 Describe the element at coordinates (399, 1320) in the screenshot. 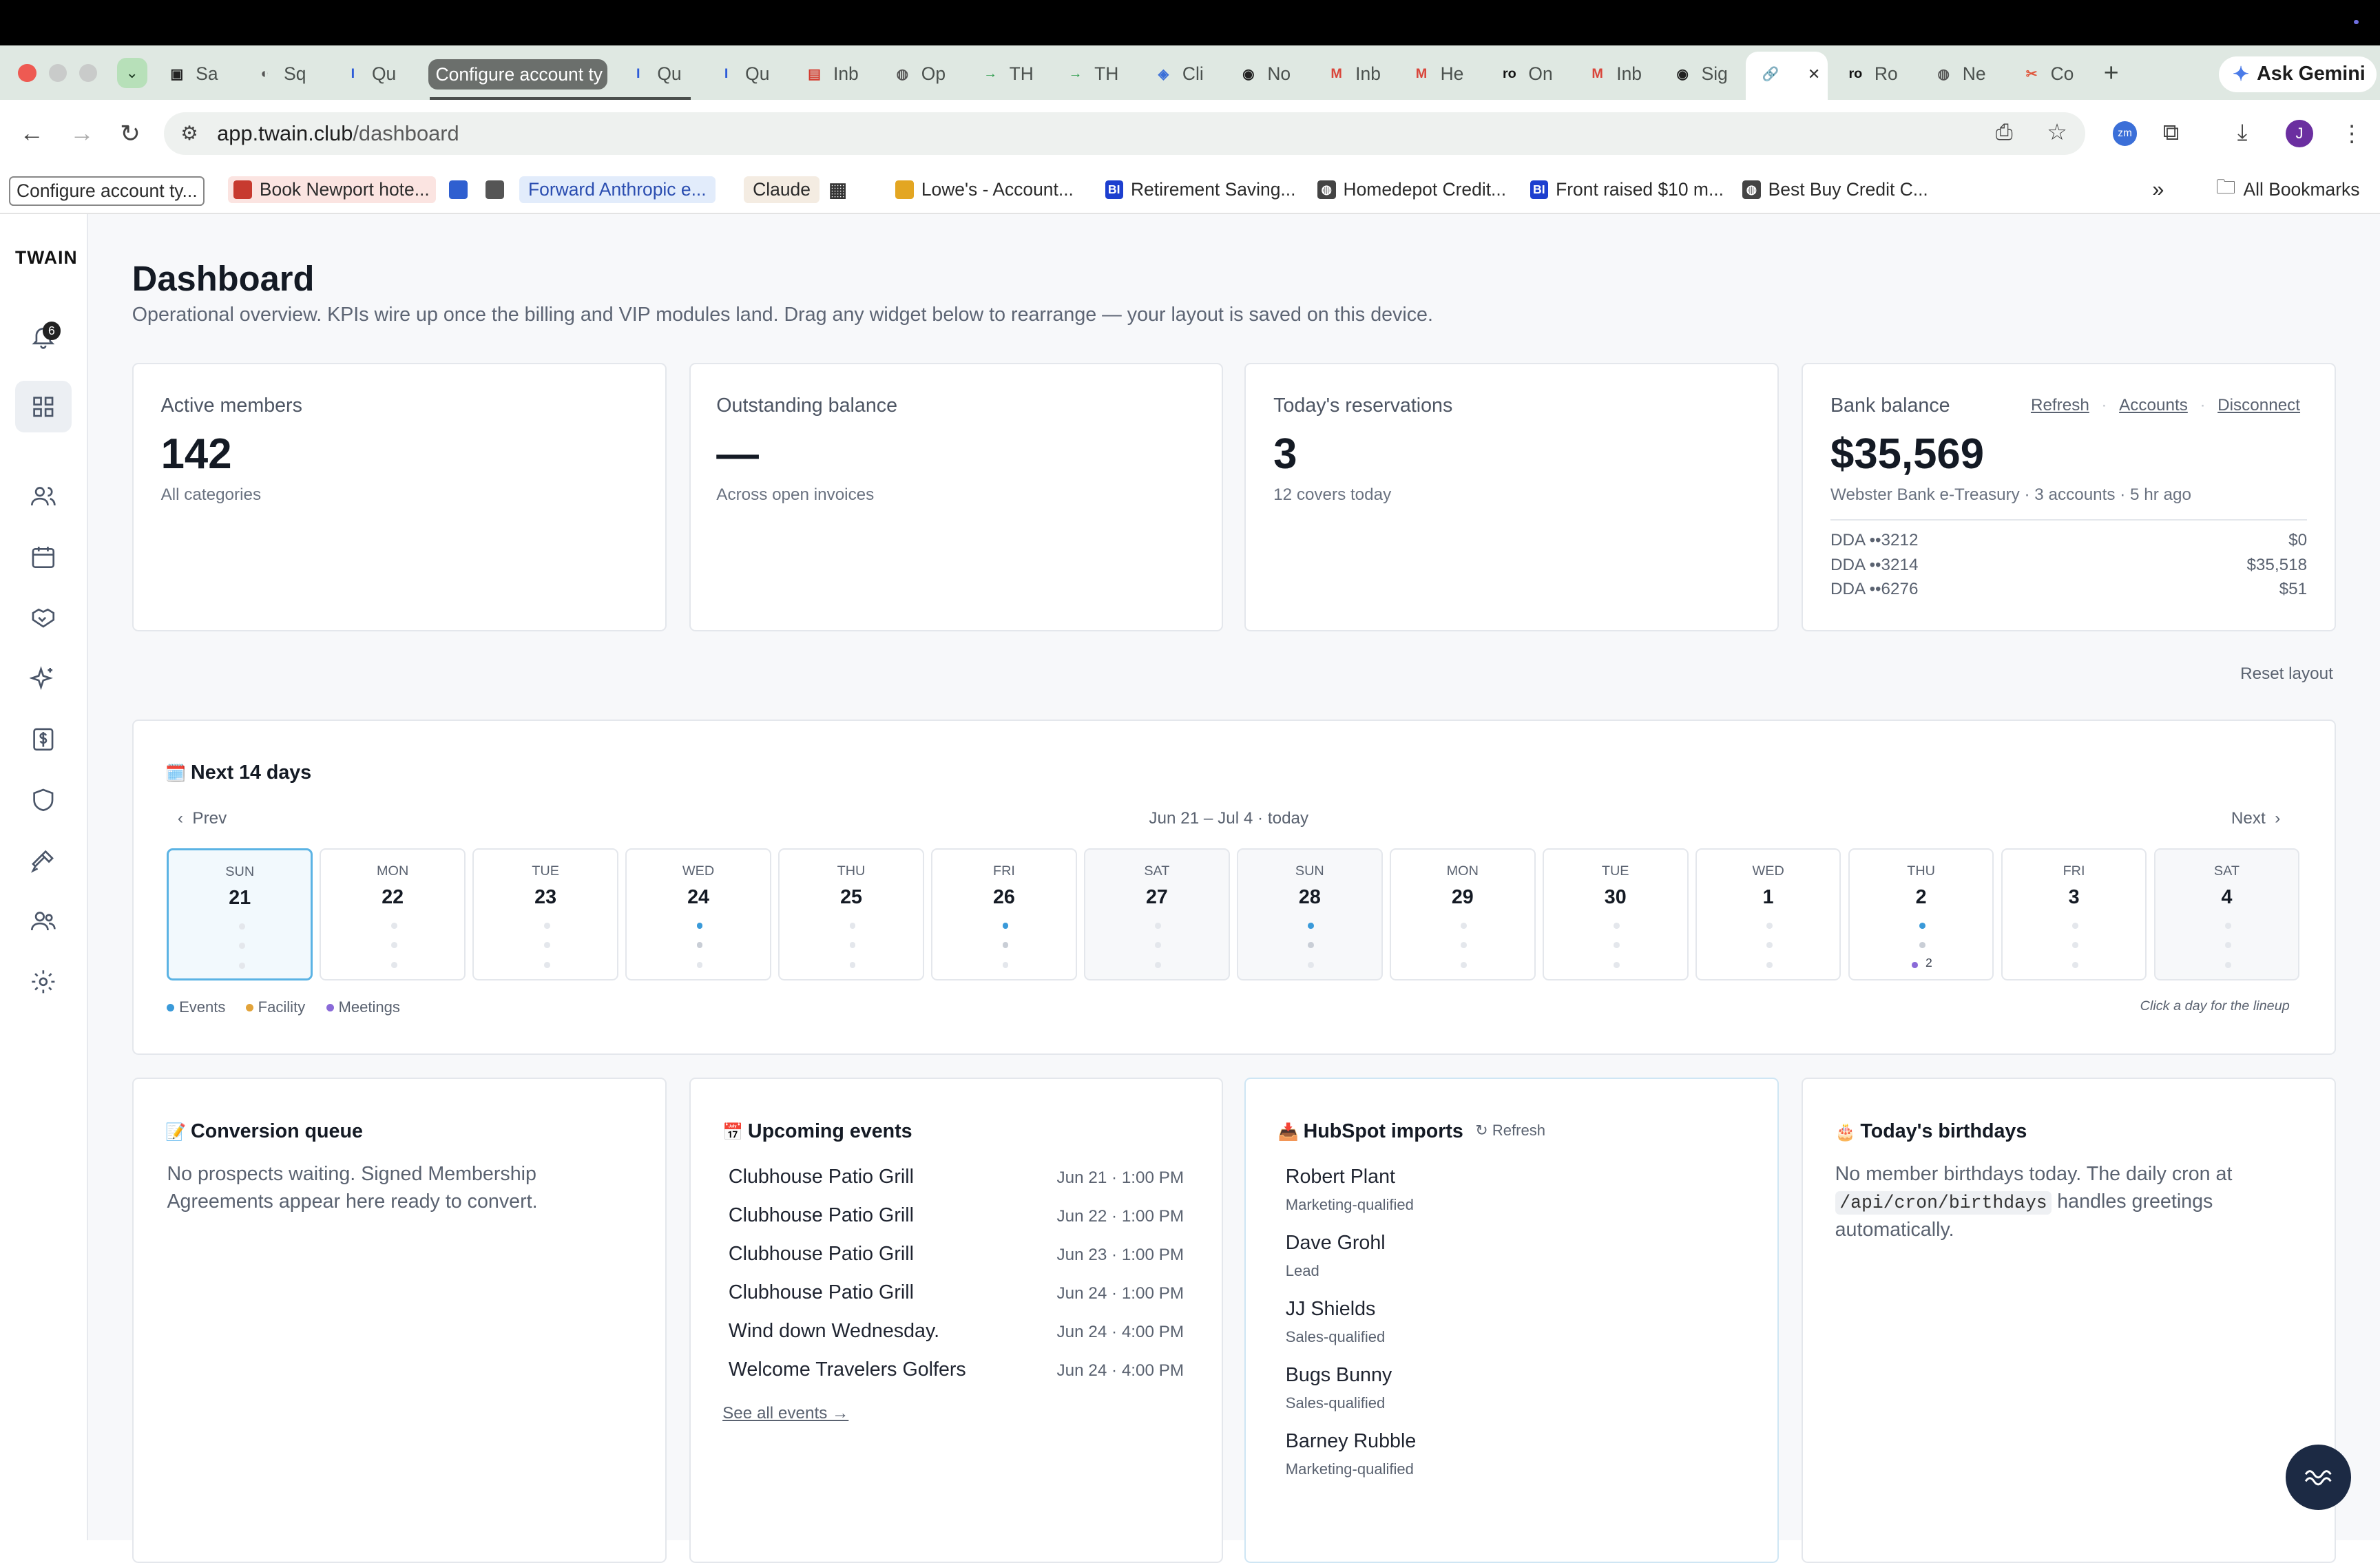

I see `conversion-queue-widget` at that location.